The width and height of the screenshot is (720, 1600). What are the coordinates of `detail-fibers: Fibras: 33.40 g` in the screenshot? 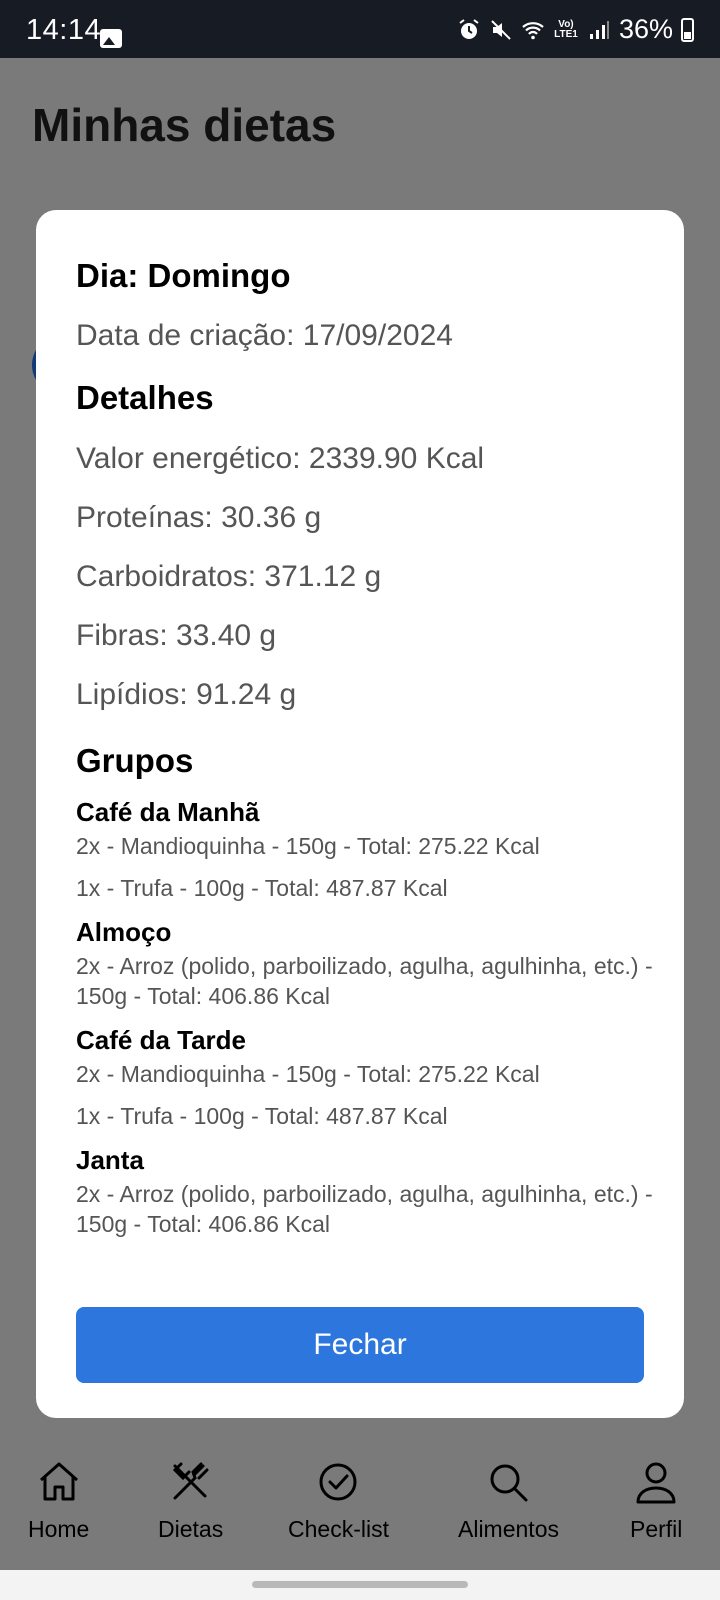 It's located at (176, 635).